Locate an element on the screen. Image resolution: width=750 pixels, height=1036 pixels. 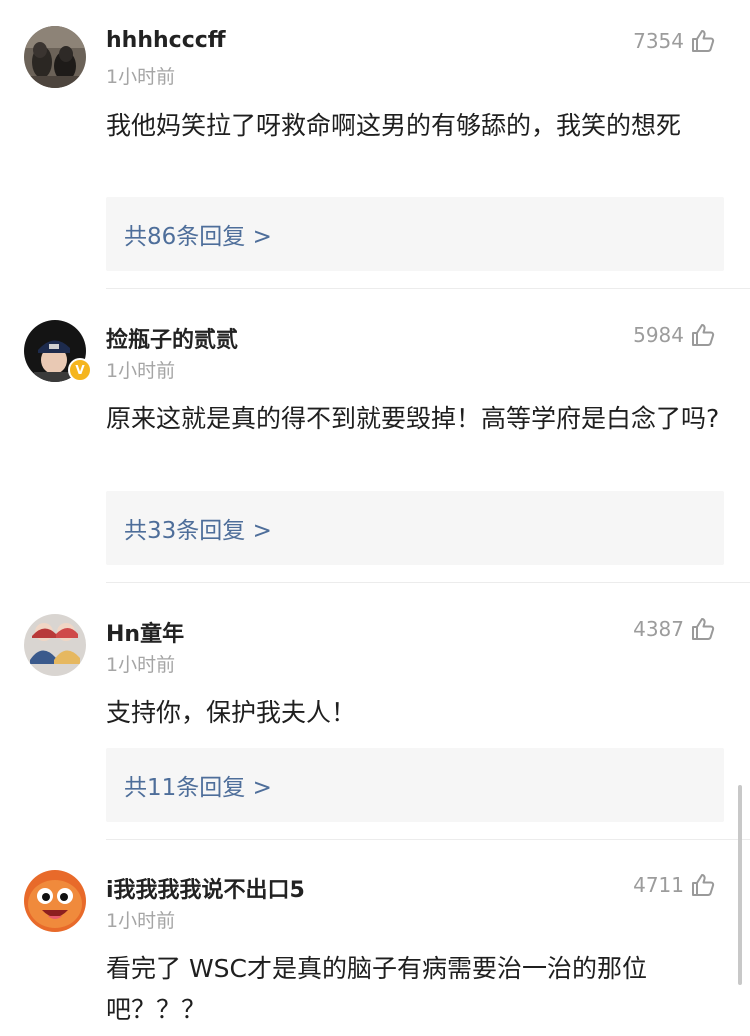
avatar-dogs-image is located at coordinates (55, 57).